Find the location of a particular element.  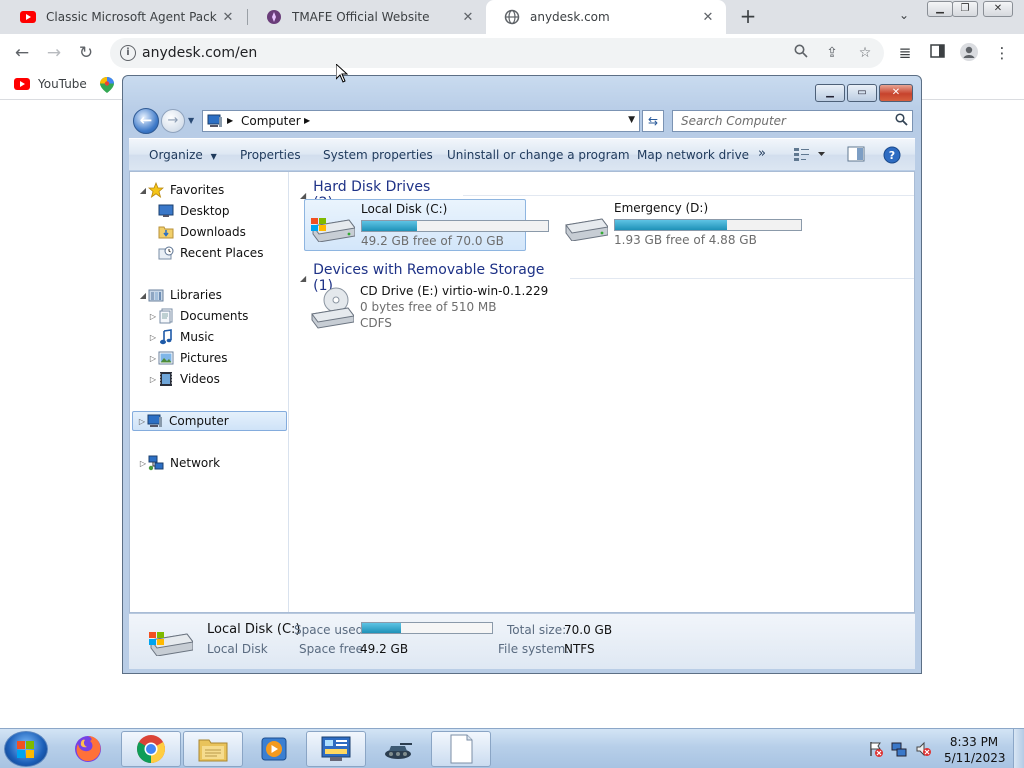

breadcrumb-computer: Computer is located at coordinates (271, 121).